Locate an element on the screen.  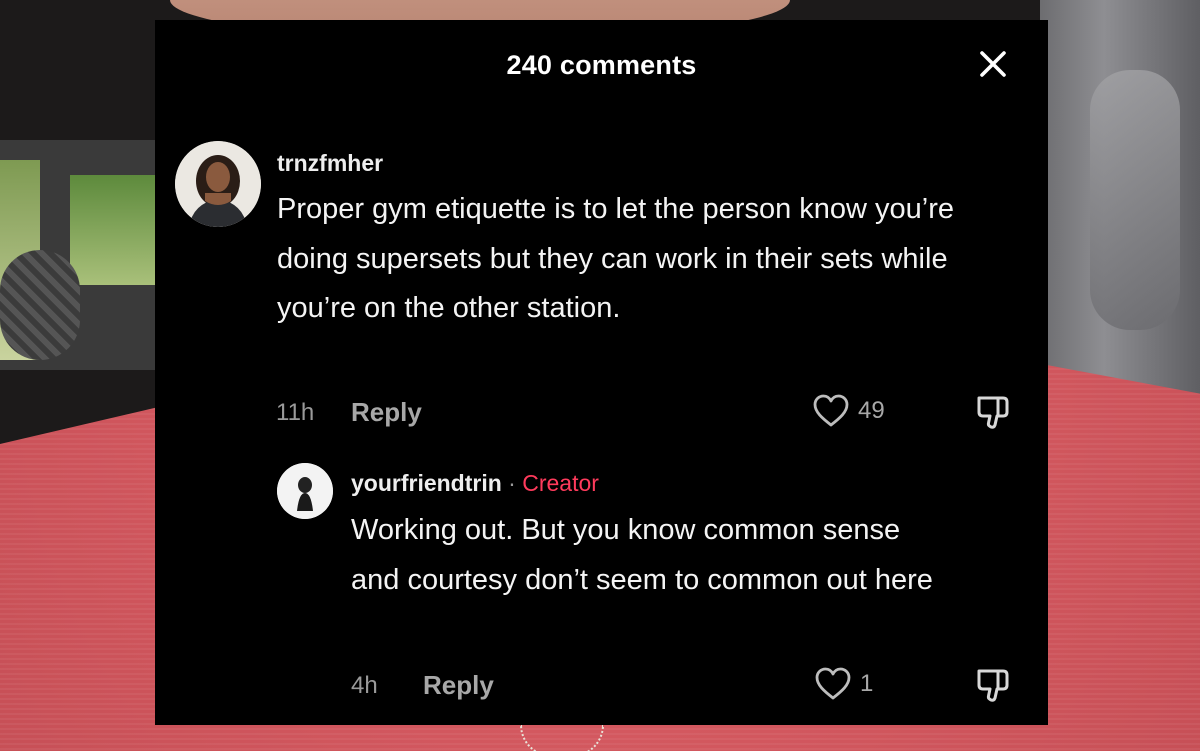
background-car-window-right is located at coordinates (115, 230).